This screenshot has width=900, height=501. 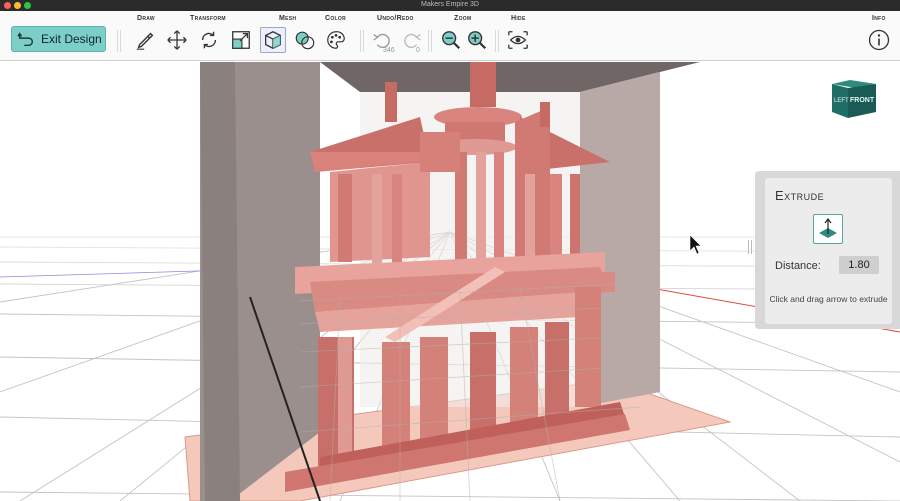 I want to click on pencil-icon, so click(x=145, y=41).